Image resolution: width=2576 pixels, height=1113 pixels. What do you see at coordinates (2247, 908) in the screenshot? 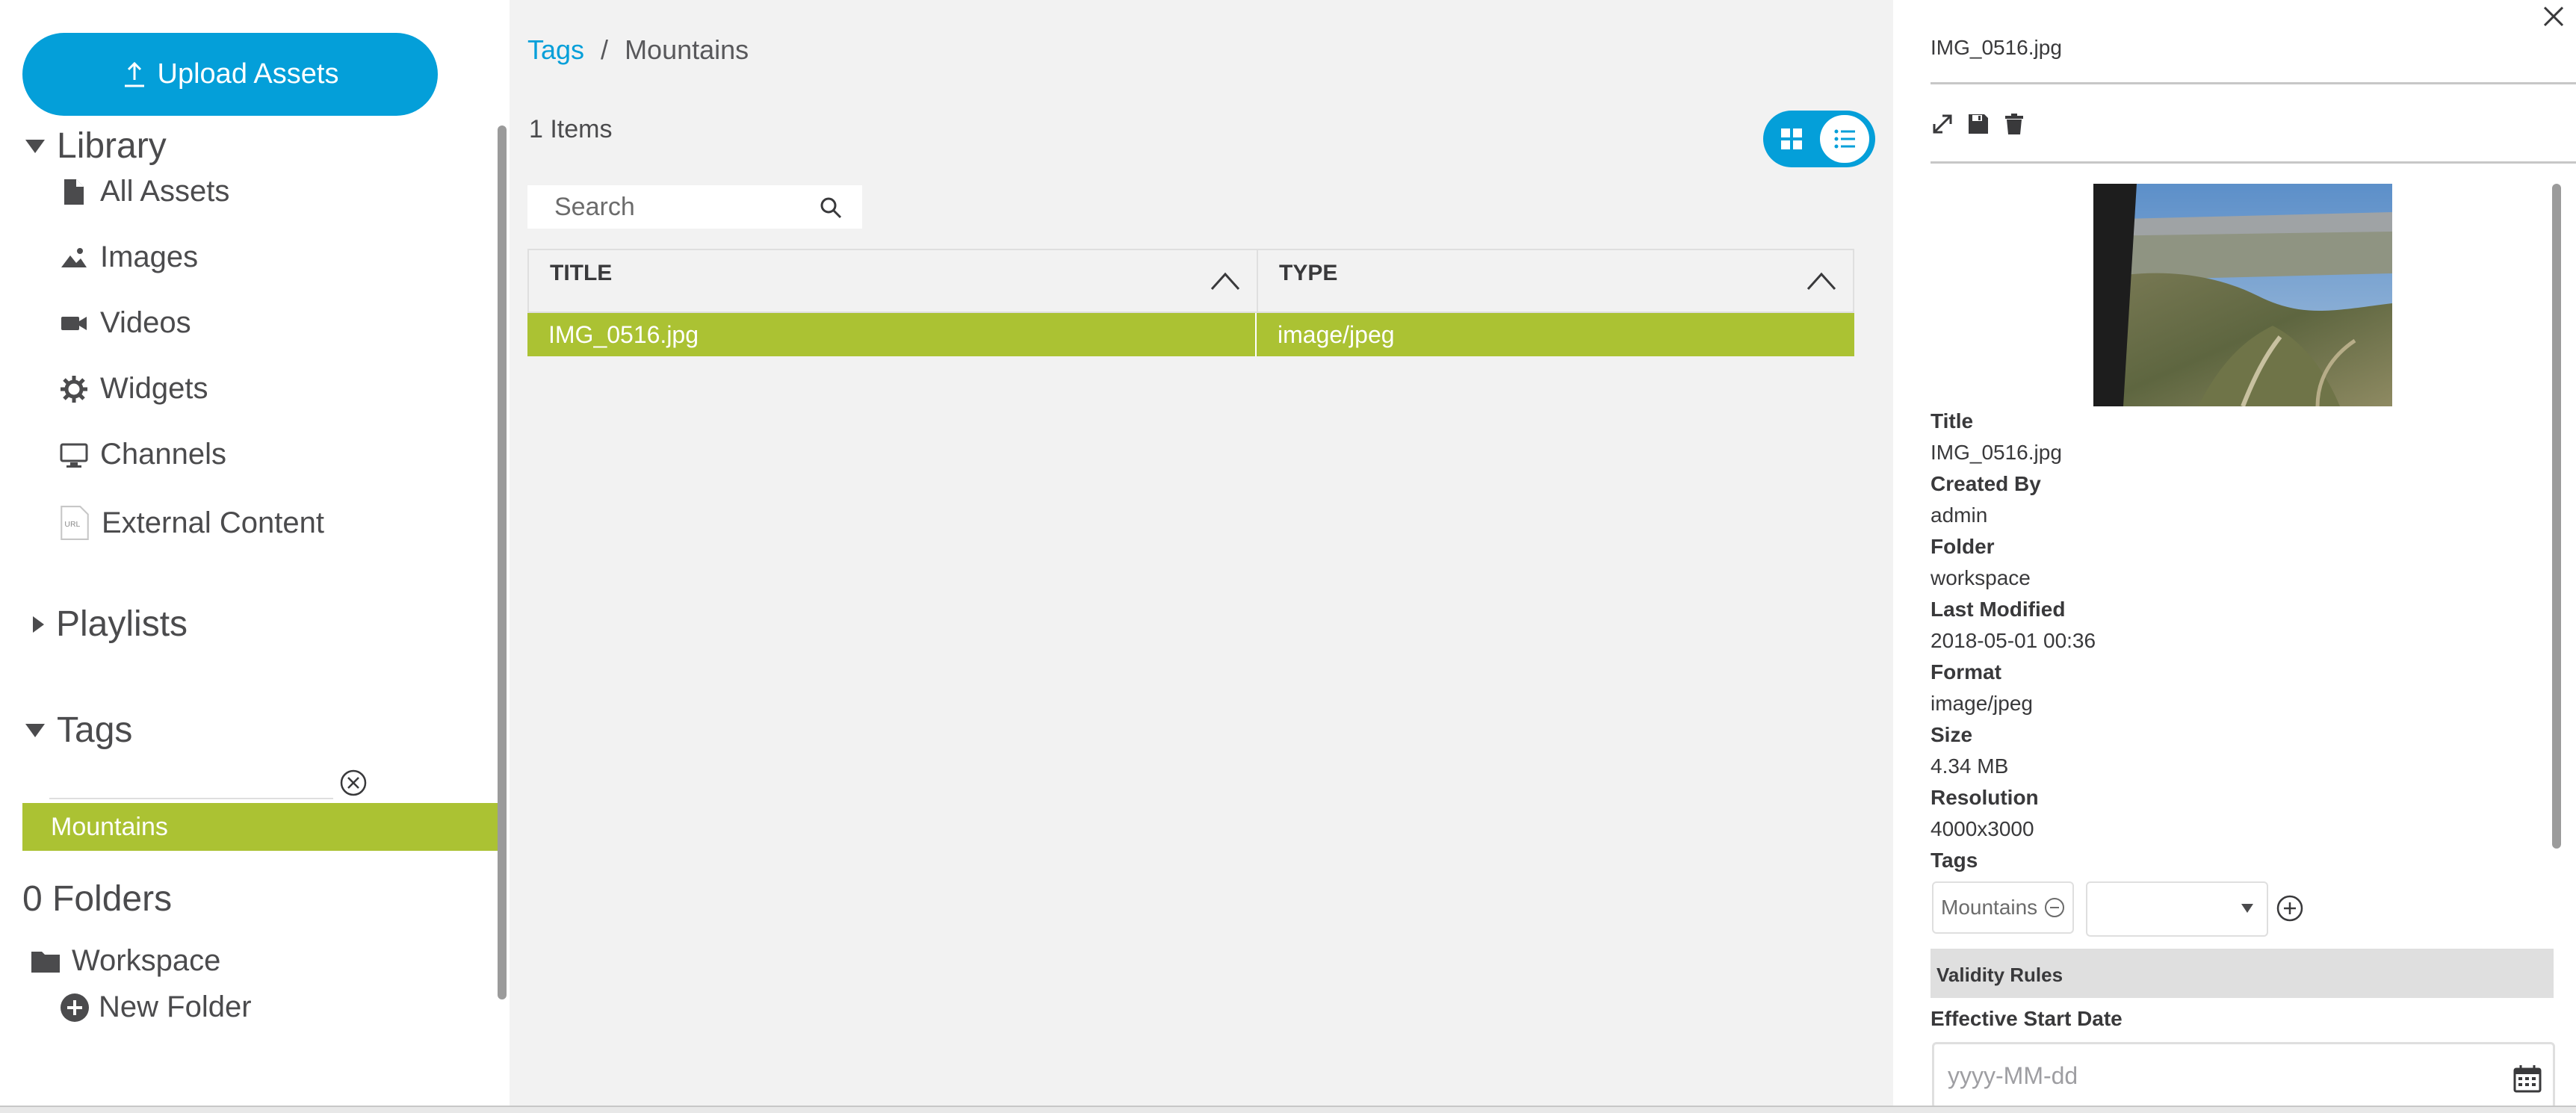
I see `dropdown-arrow-icon` at bounding box center [2247, 908].